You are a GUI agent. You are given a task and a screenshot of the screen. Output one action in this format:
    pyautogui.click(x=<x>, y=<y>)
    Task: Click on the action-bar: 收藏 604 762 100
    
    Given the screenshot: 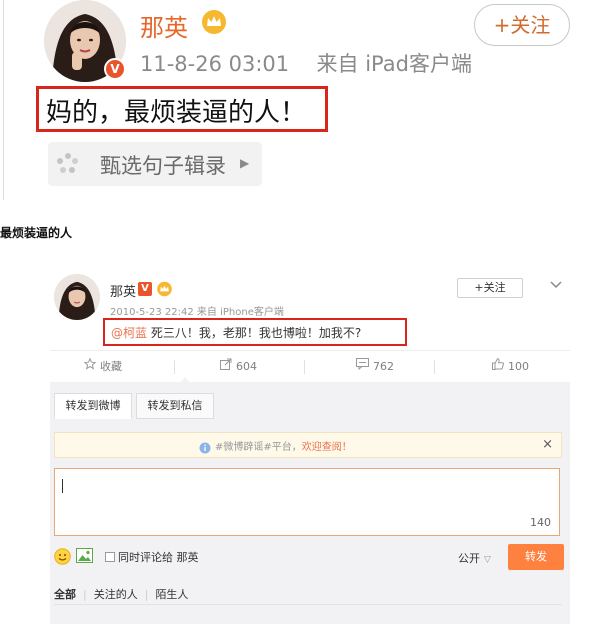 What is the action you would take?
    pyautogui.click(x=310, y=366)
    